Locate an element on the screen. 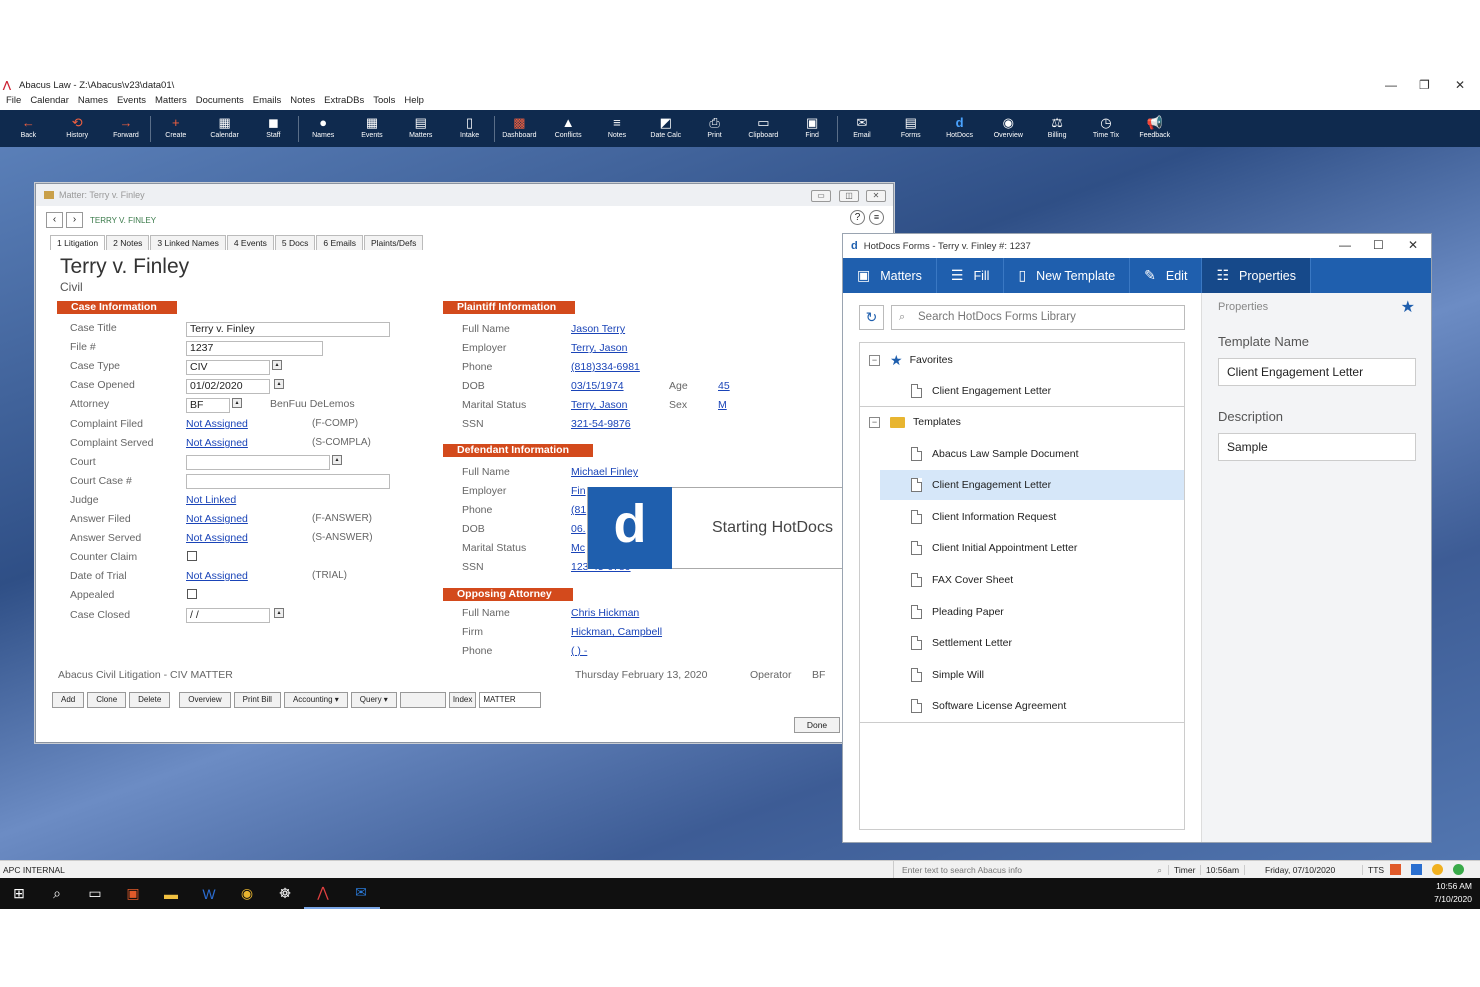 This screenshot has height=987, width=1480. attorney-field: BF is located at coordinates (208, 405).